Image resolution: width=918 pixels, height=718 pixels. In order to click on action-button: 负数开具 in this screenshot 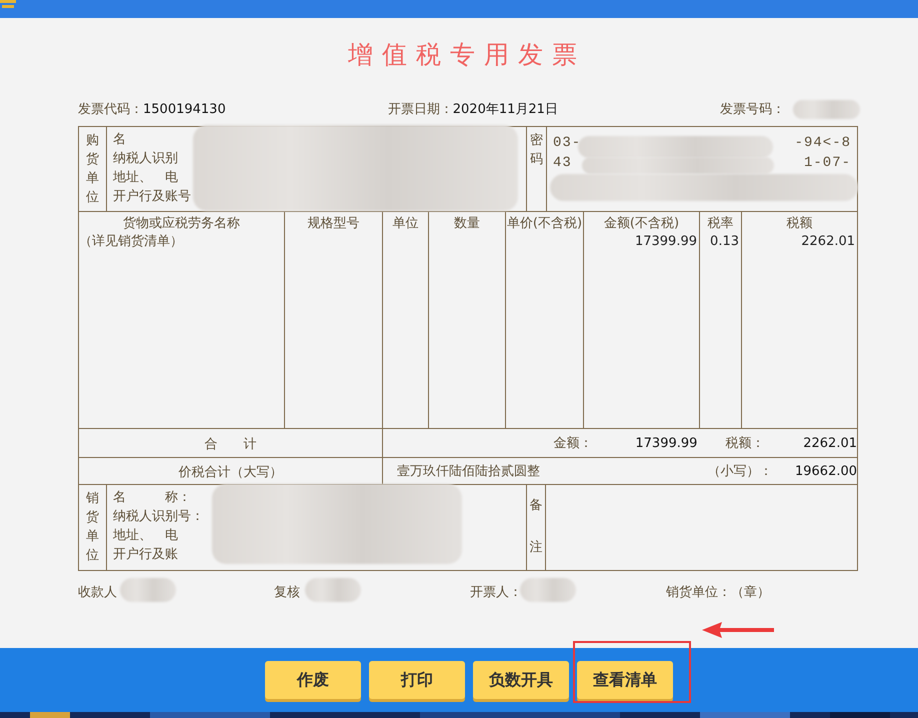, I will do `click(521, 680)`.